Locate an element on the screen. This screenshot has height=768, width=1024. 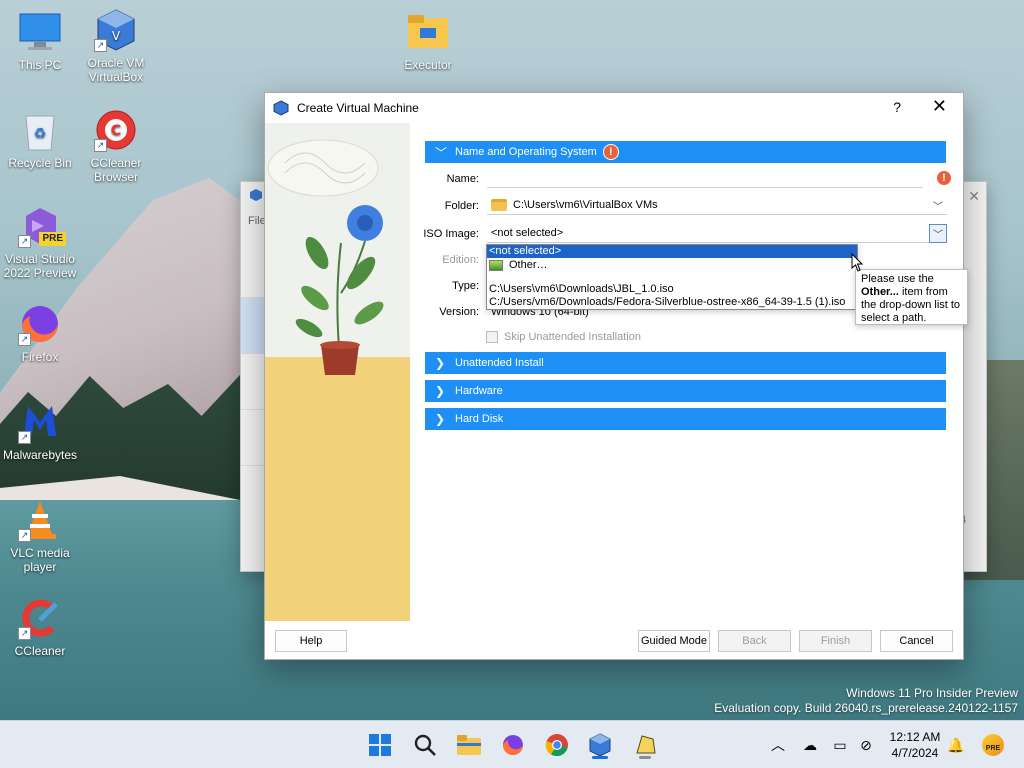
desktop-icon-label: Oracle VM VirtualBox is located at coordinates (116, 70).